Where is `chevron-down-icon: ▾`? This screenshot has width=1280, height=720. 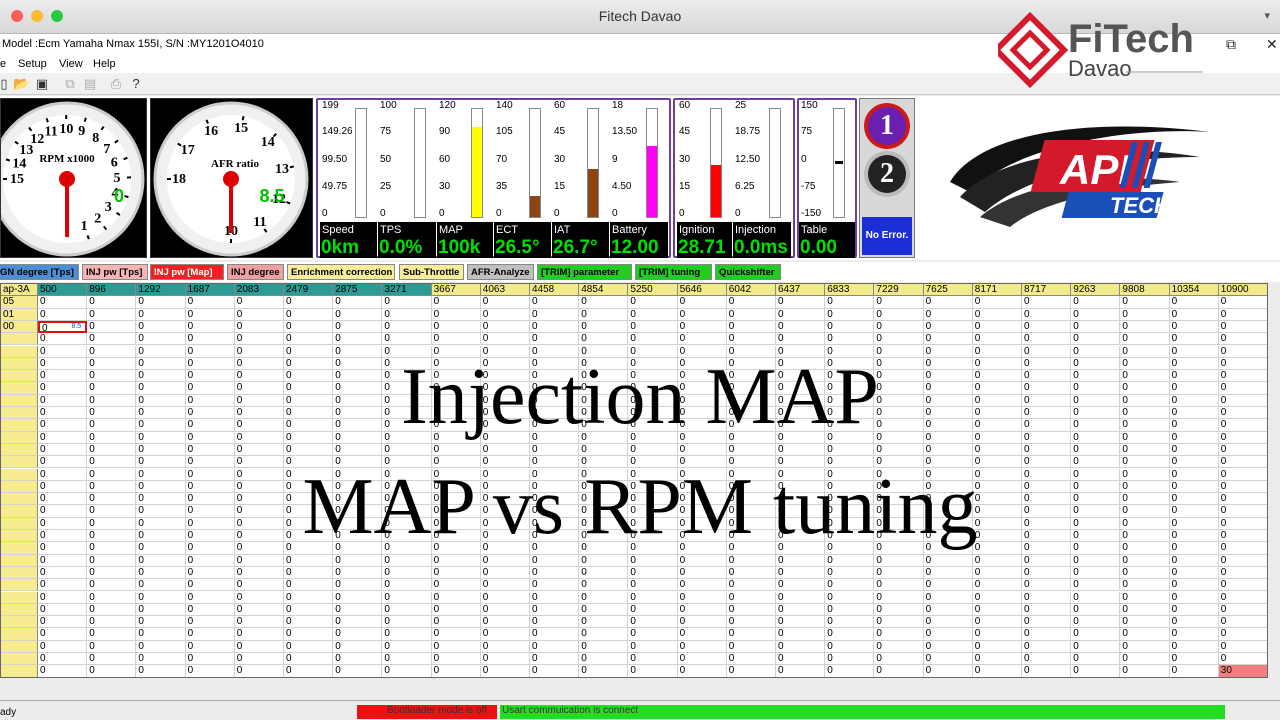 chevron-down-icon: ▾ is located at coordinates (1267, 15).